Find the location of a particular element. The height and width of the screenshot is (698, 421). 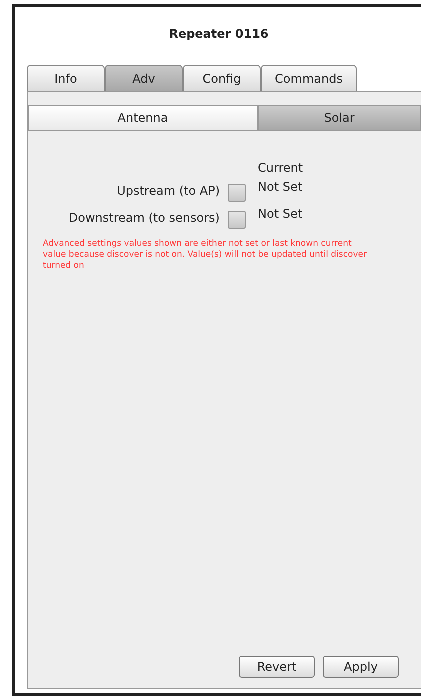

tab: Info is located at coordinates (66, 78).